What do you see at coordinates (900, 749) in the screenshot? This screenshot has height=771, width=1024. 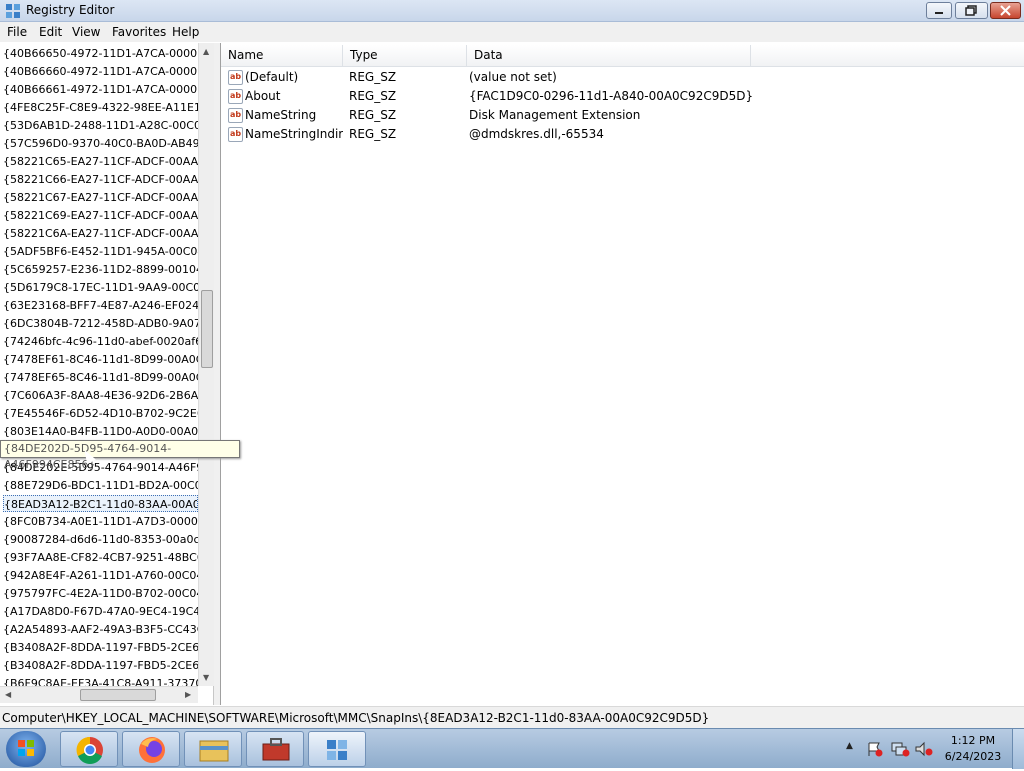 I see `network-icon` at bounding box center [900, 749].